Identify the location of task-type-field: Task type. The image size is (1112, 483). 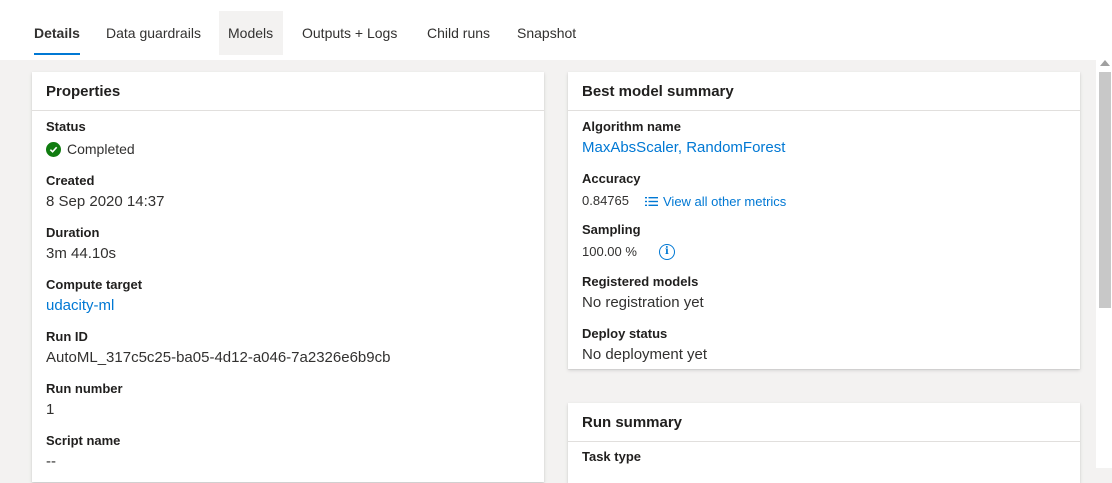
(611, 457).